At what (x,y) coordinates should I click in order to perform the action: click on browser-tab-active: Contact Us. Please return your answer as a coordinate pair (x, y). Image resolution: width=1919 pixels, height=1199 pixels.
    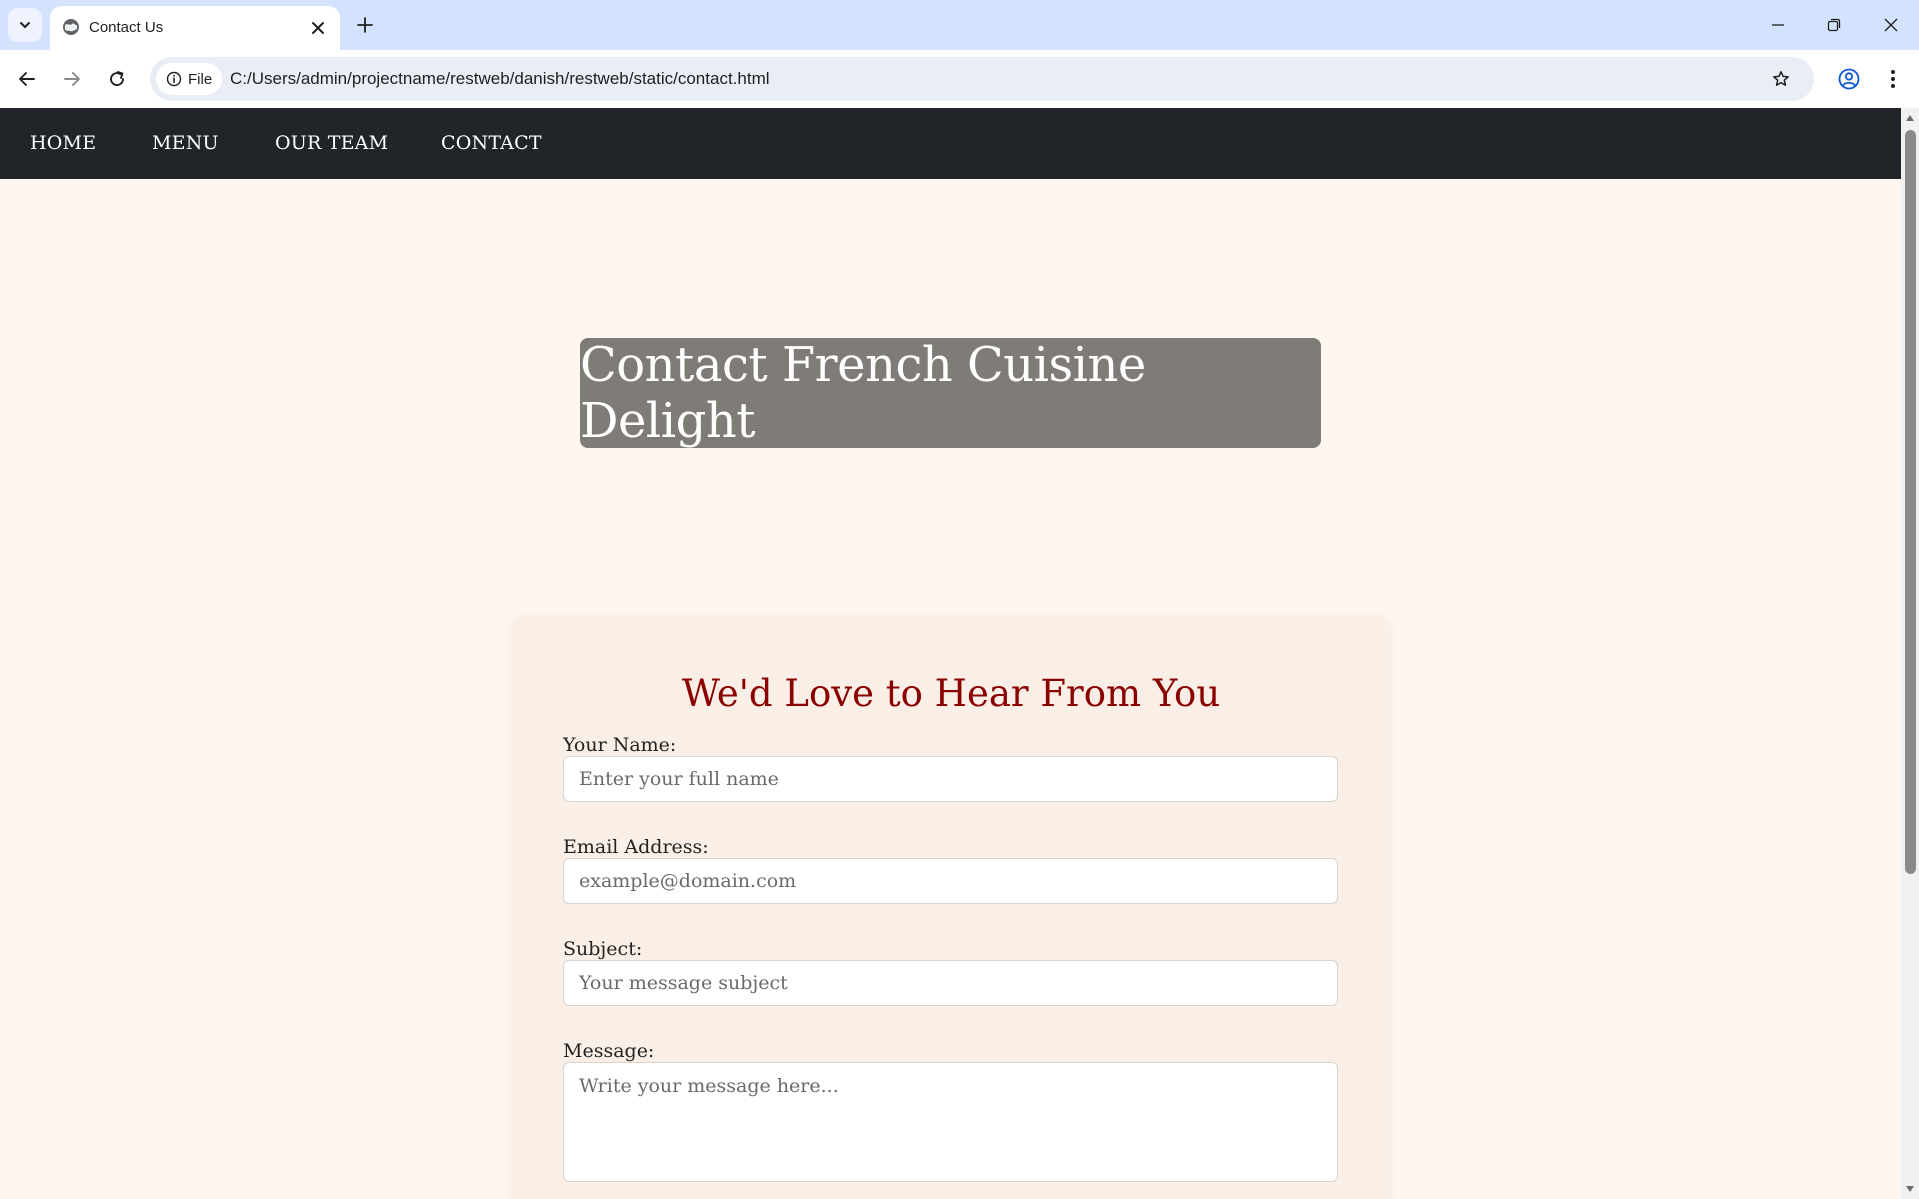
    Looking at the image, I should click on (195, 28).